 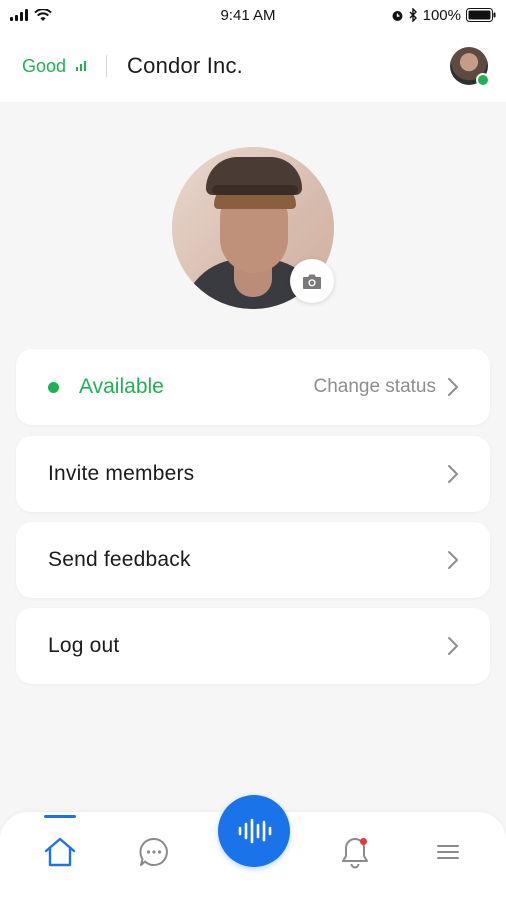 What do you see at coordinates (248, 15) in the screenshot?
I see `status-time: 9:41 AM` at bounding box center [248, 15].